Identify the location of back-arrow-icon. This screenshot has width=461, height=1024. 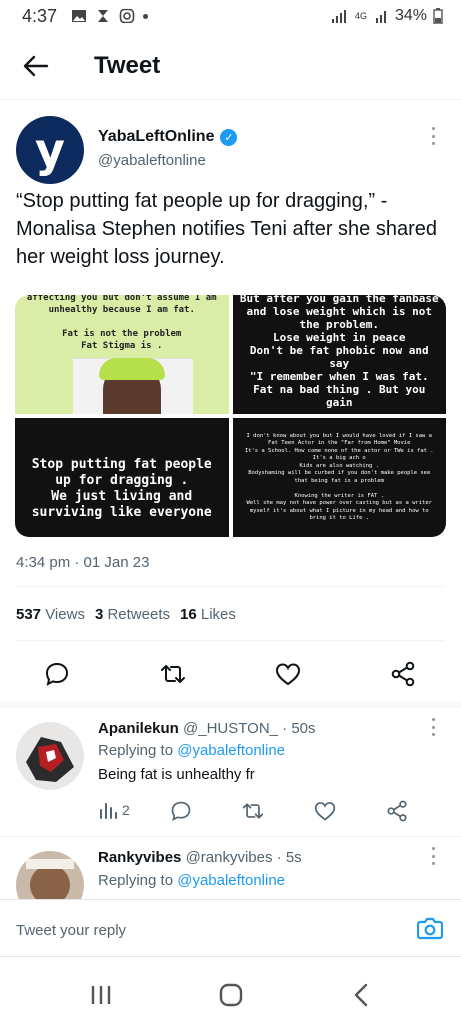
(36, 65).